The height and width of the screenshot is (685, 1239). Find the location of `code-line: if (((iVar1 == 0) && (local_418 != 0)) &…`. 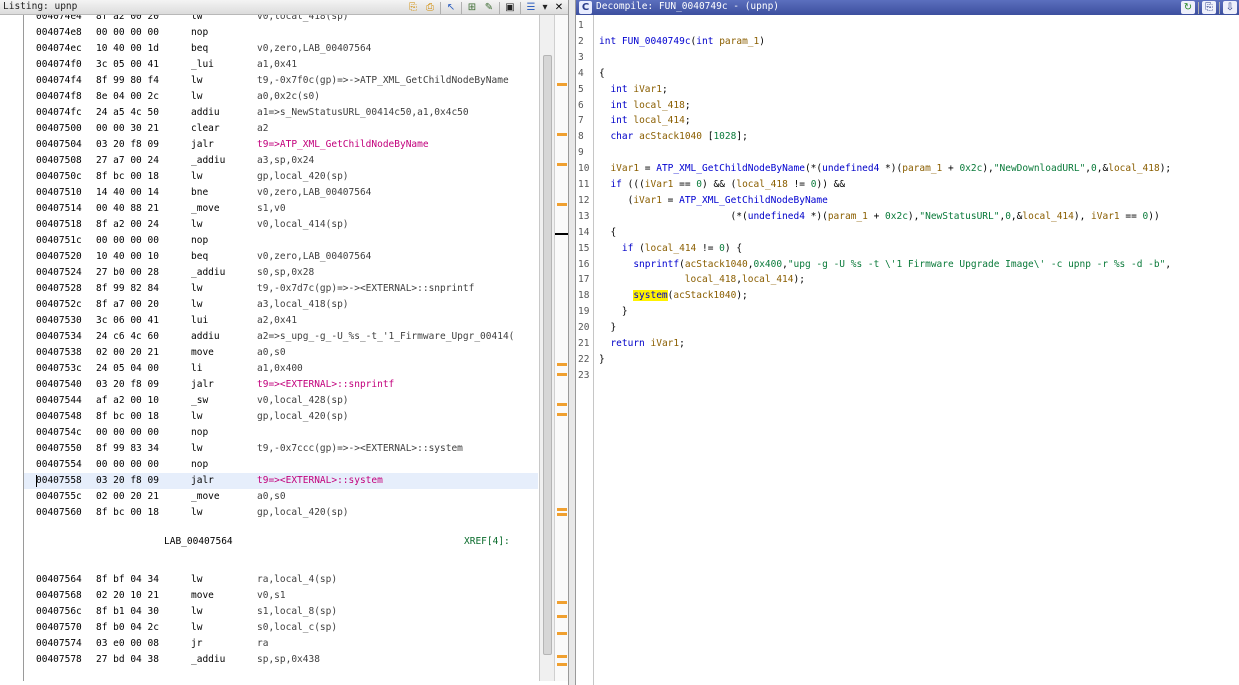

code-line: if (((iVar1 == 0) && (local_418 != 0)) &… is located at coordinates (722, 184).